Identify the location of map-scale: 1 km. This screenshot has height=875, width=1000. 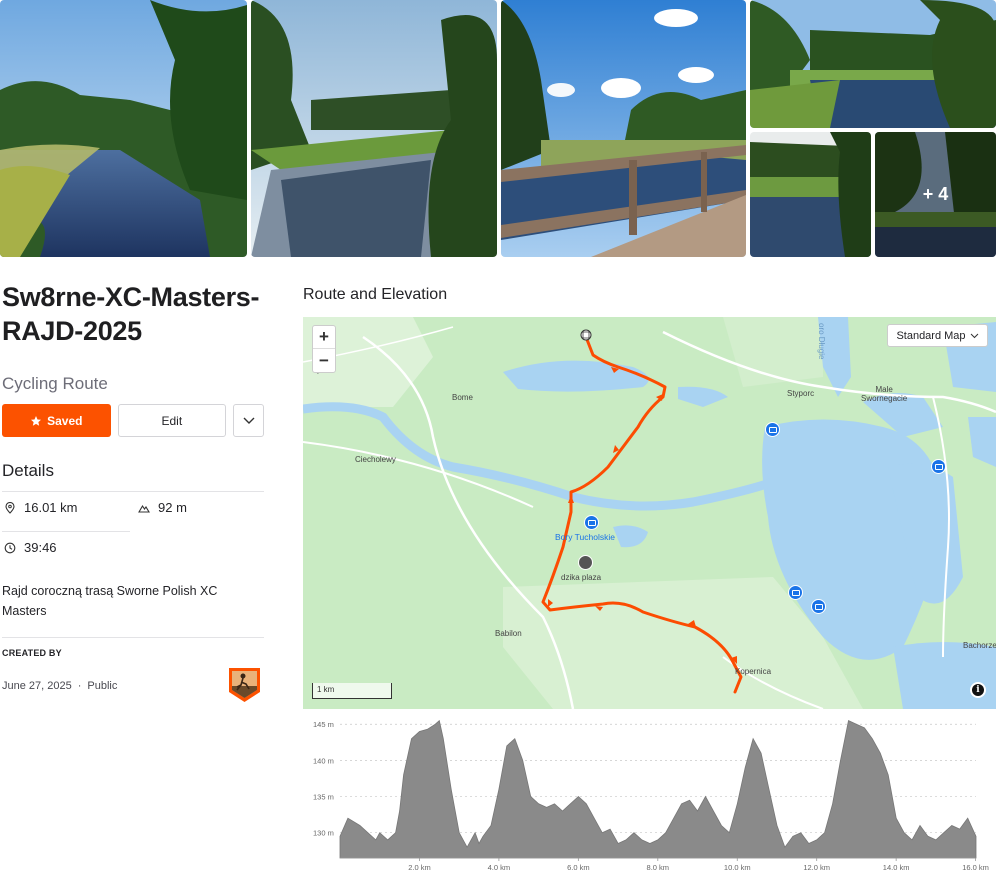
(352, 691).